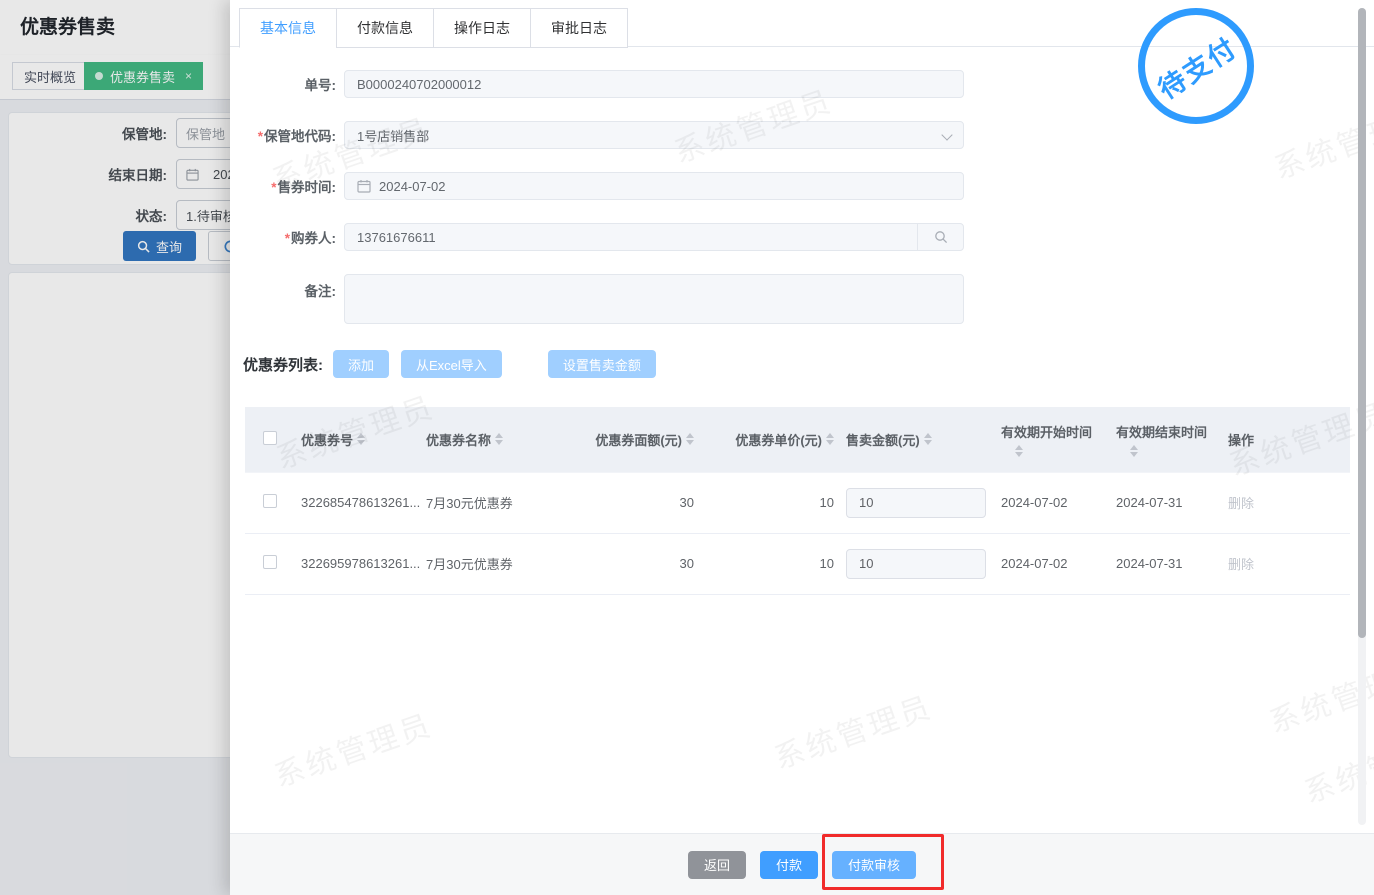 The image size is (1374, 895). What do you see at coordinates (487, 439) in the screenshot?
I see `header-coupon-name: 优惠券名称` at bounding box center [487, 439].